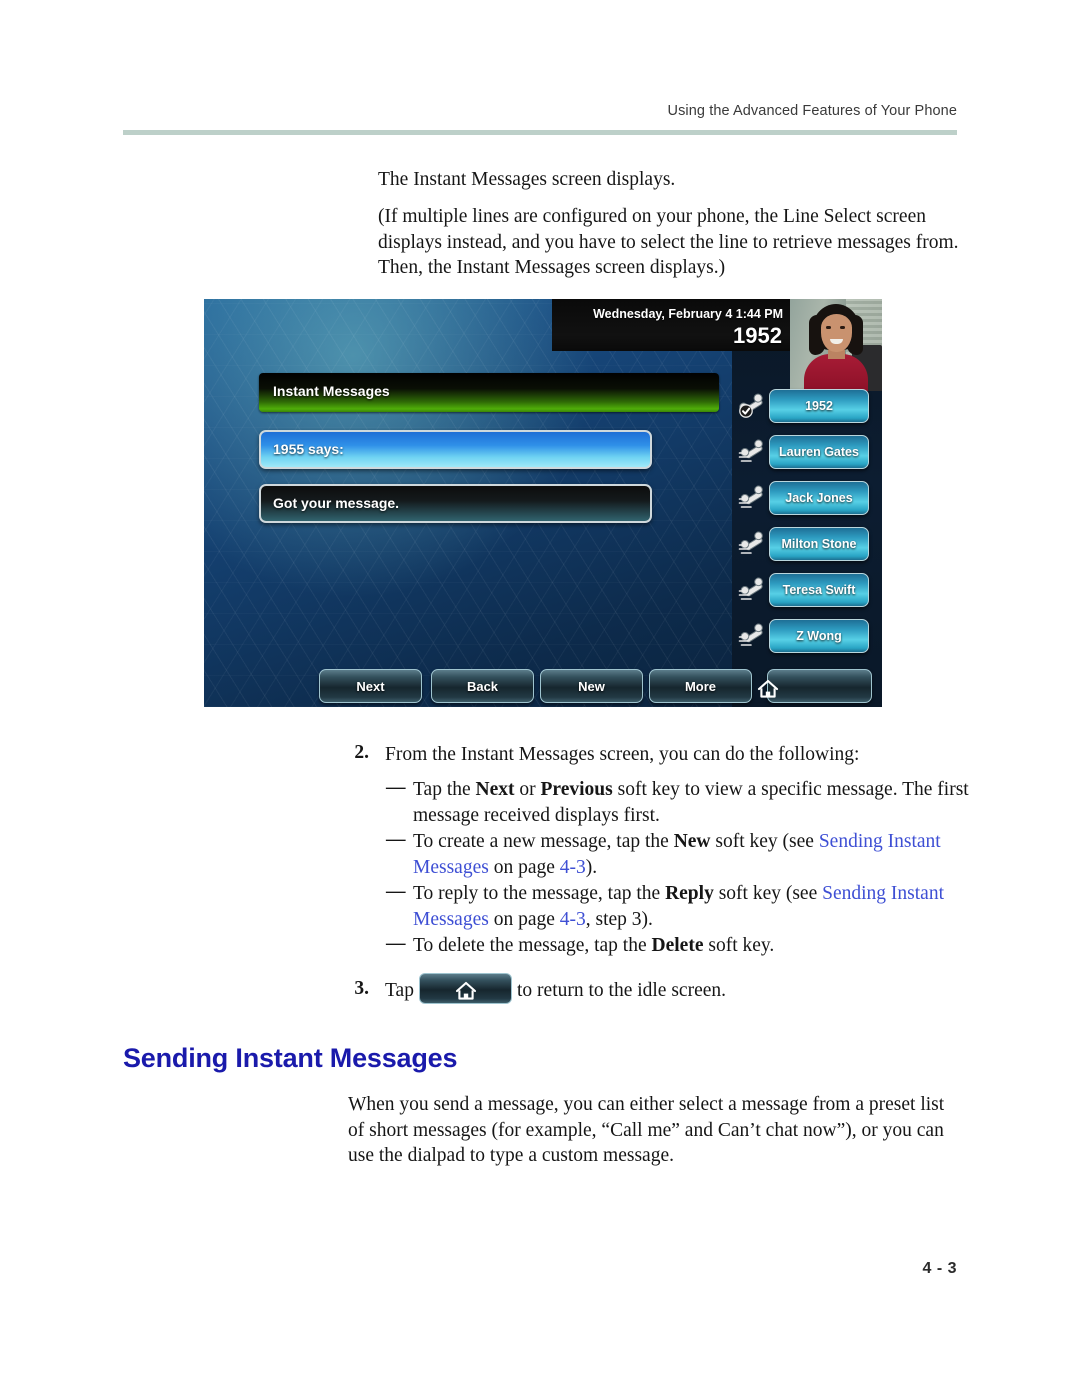 The image size is (1080, 1397). What do you see at coordinates (361, 752) in the screenshot?
I see `step-2-number: 2.` at bounding box center [361, 752].